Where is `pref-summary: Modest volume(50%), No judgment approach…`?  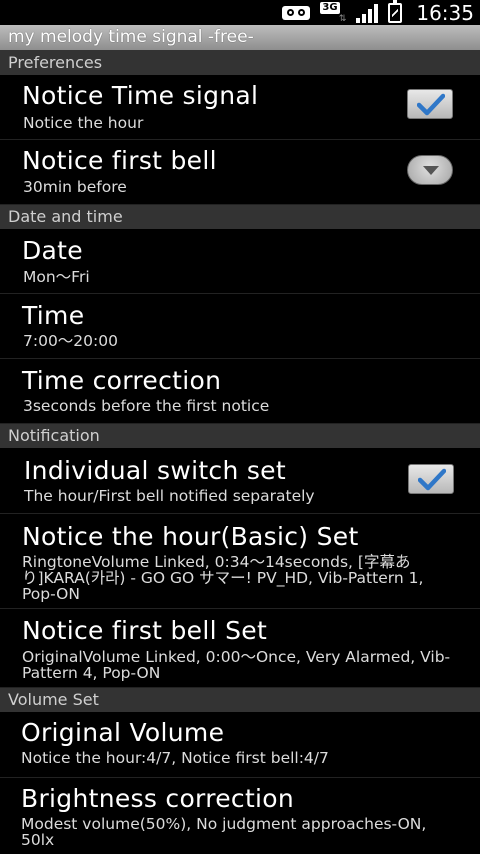 pref-summary: Modest volume(50%), No judgment approach… is located at coordinates (224, 832).